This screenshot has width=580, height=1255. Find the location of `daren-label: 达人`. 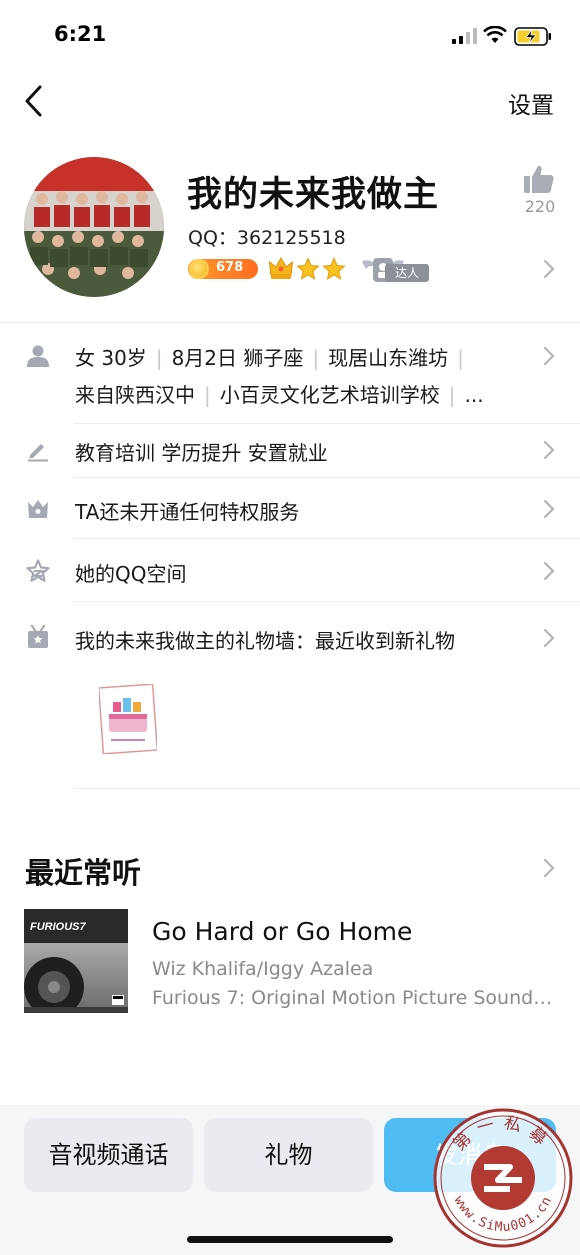

daren-label: 达人 is located at coordinates (407, 273).